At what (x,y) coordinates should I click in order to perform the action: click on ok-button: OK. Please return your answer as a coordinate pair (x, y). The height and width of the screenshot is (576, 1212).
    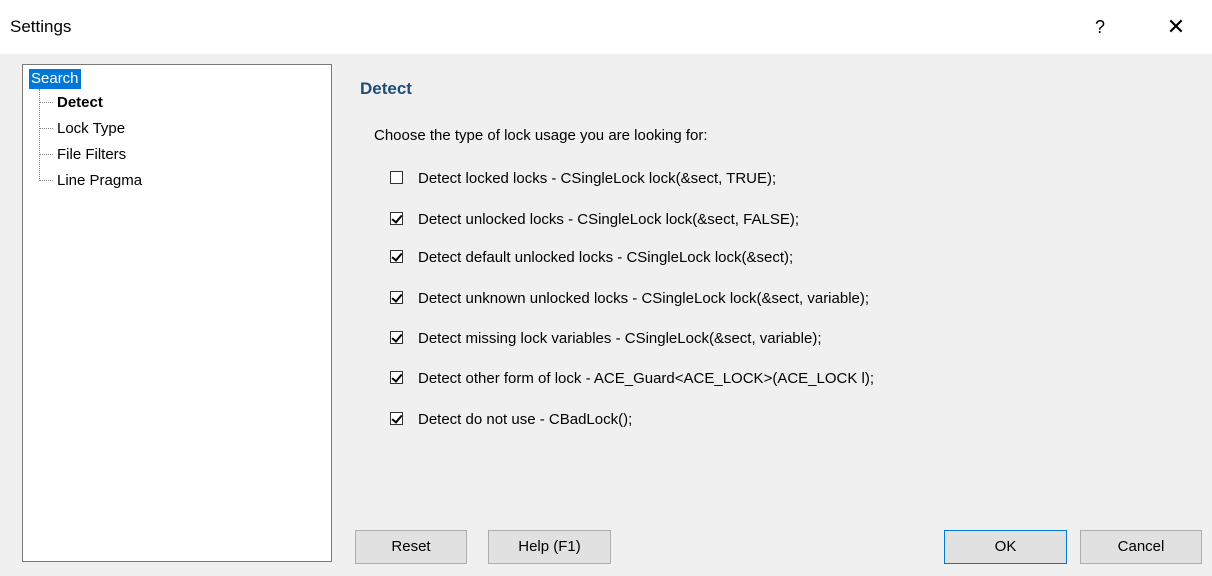
    Looking at the image, I should click on (1005, 547).